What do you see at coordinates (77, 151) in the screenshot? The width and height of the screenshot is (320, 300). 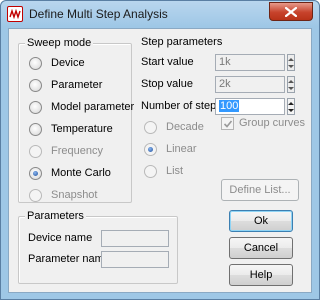 I see `radio-frequency-label: Frequency` at bounding box center [77, 151].